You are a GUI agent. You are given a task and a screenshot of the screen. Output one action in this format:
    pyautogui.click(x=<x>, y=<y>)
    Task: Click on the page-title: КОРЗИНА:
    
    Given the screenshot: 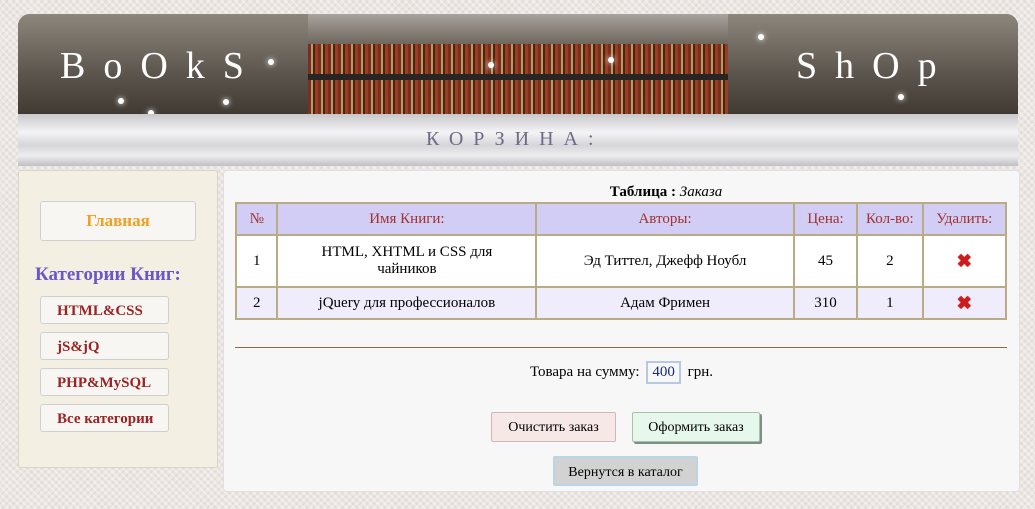 What is the action you would take?
    pyautogui.click(x=515, y=139)
    